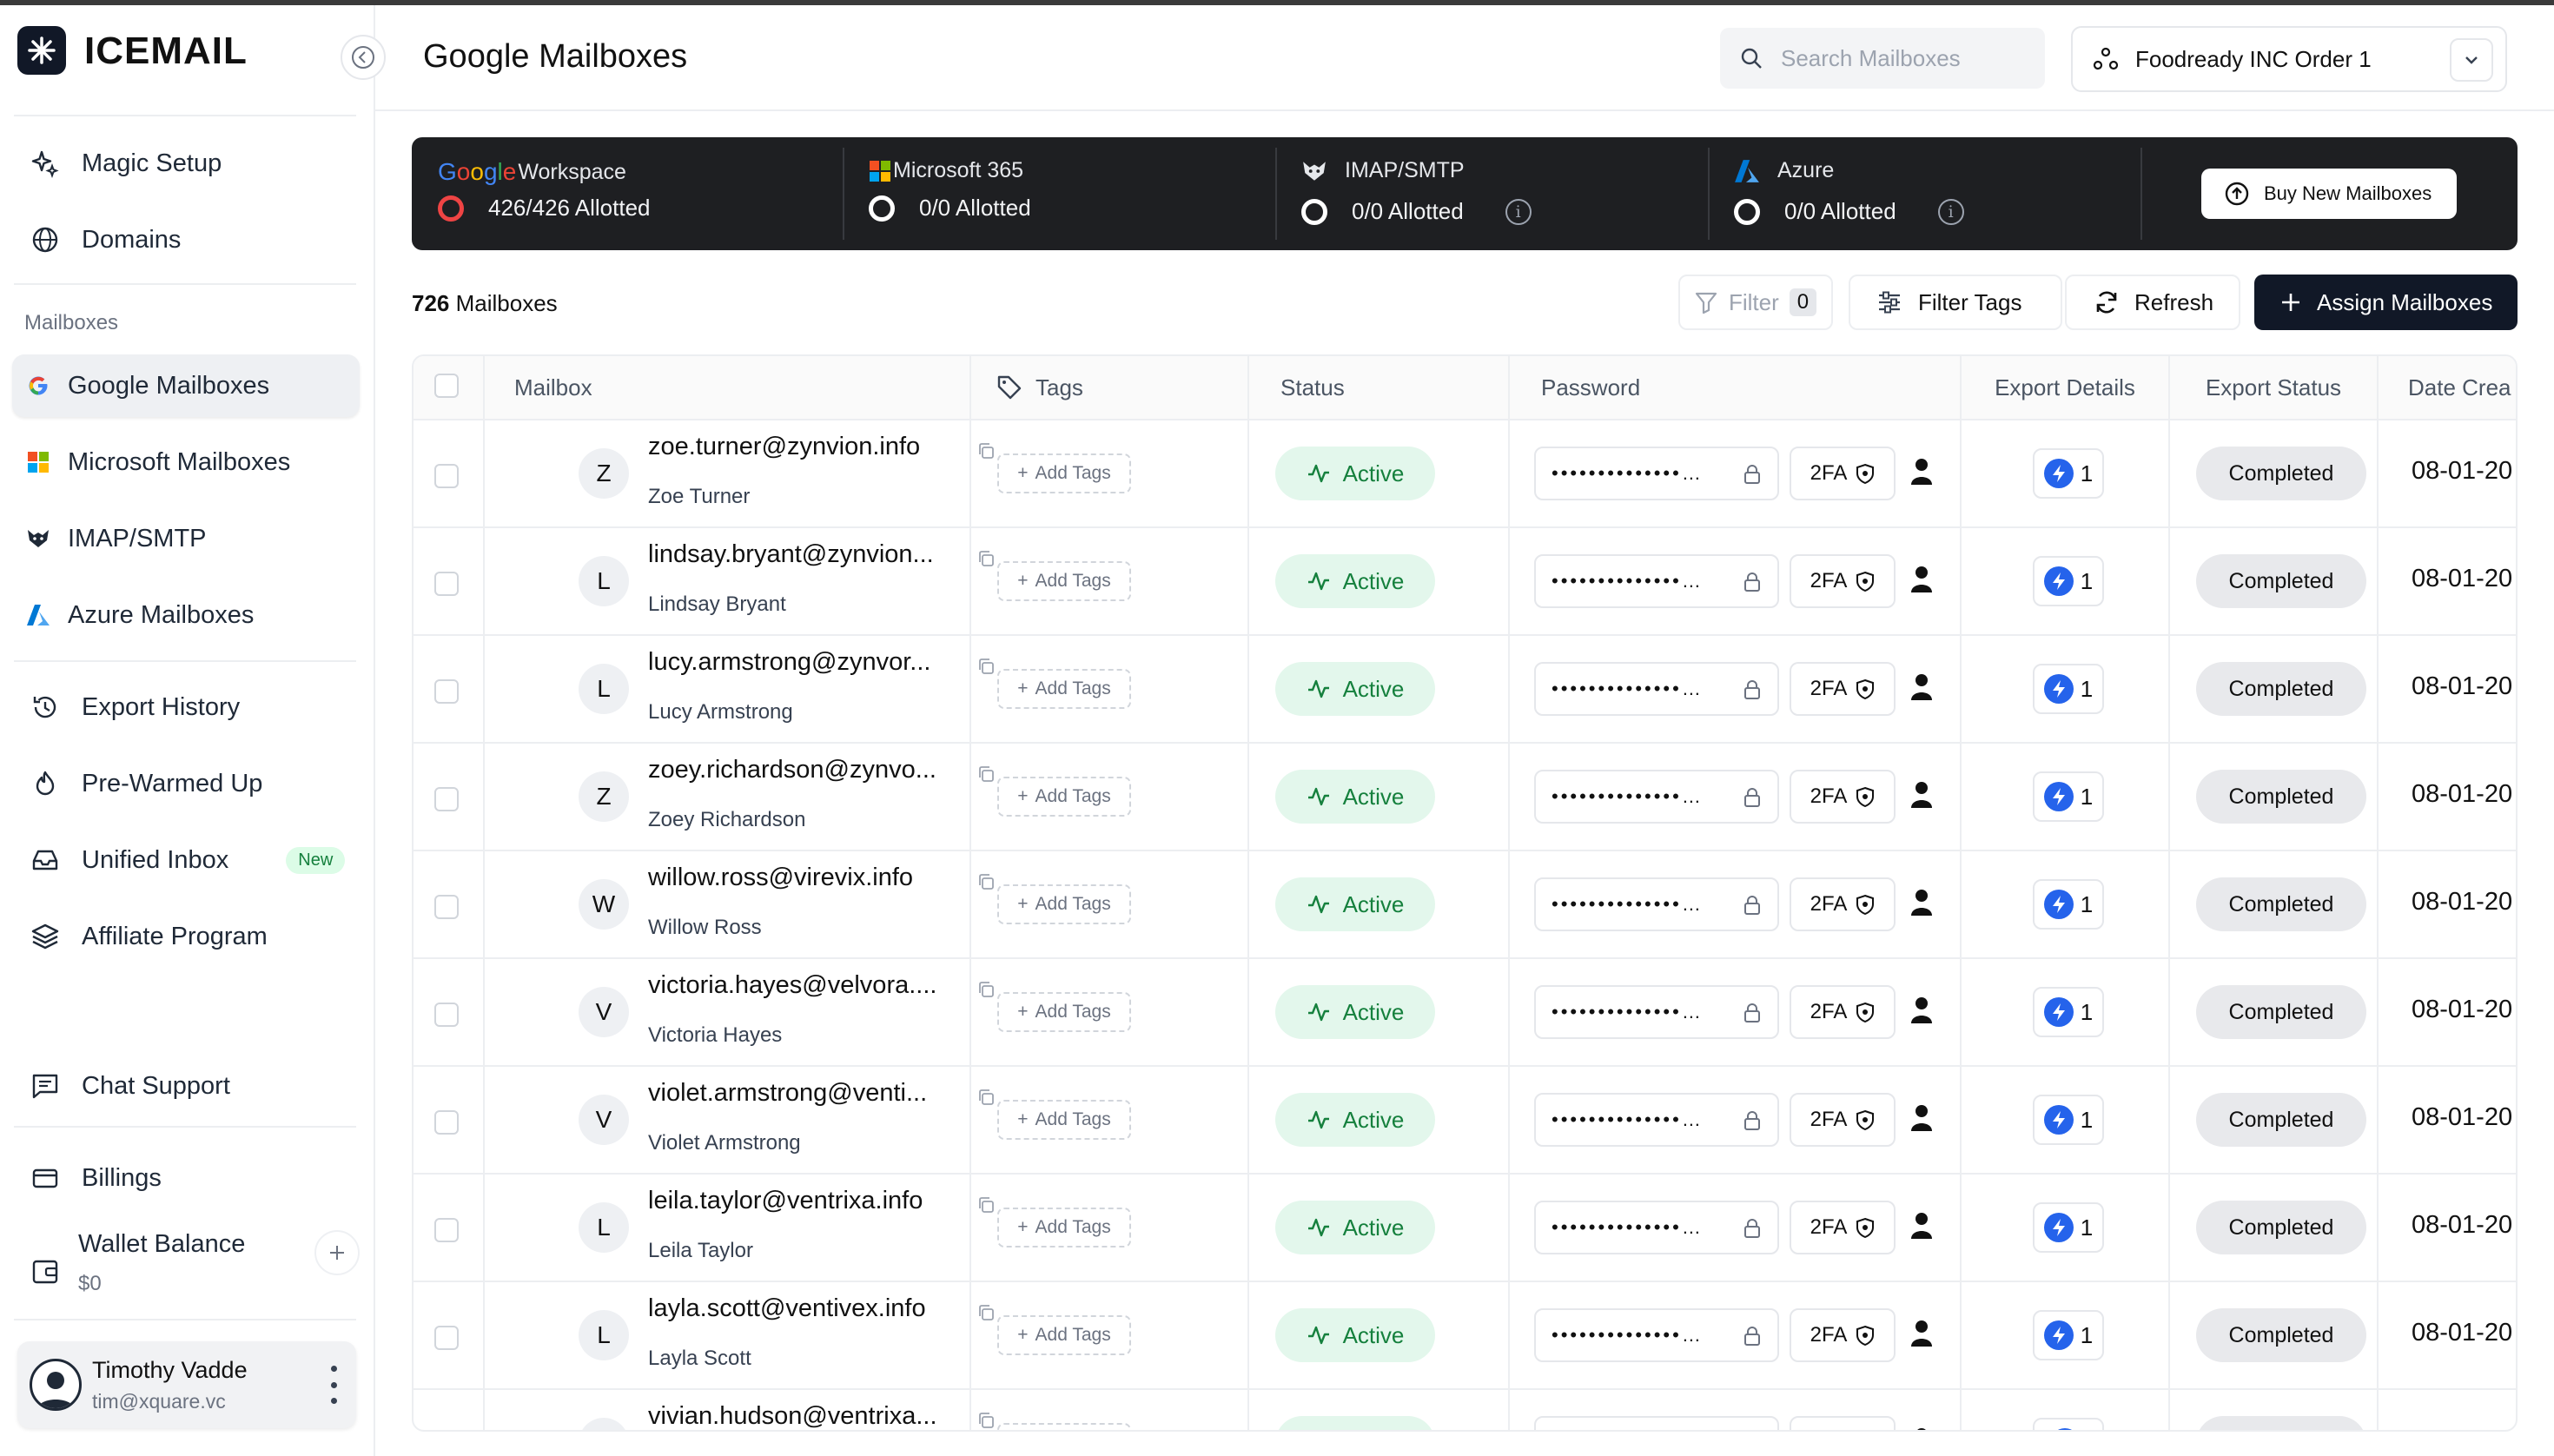  What do you see at coordinates (2448, 387) in the screenshot?
I see `column-date-created: Date Crea` at bounding box center [2448, 387].